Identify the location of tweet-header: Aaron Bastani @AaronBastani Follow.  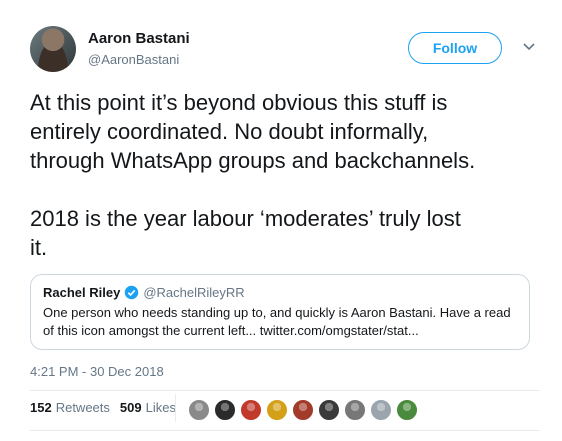
(286, 50).